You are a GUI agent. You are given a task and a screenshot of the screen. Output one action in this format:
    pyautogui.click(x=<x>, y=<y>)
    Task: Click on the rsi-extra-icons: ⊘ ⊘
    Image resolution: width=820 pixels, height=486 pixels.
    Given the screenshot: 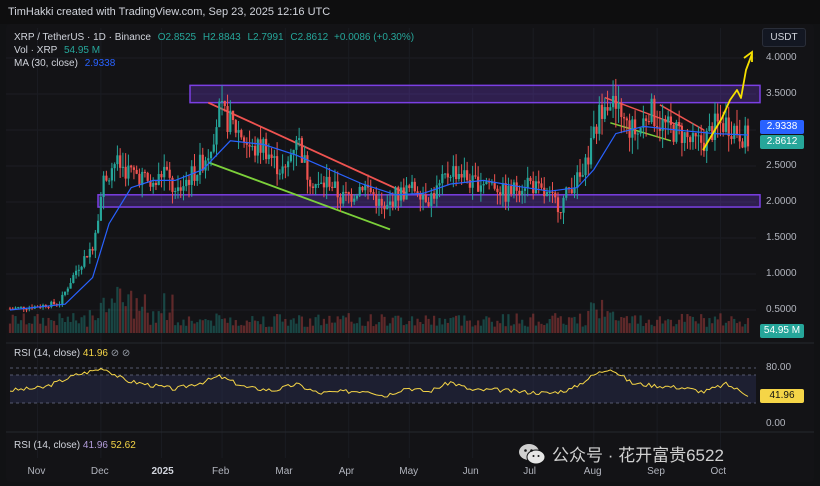 What is the action you would take?
    pyautogui.click(x=121, y=353)
    